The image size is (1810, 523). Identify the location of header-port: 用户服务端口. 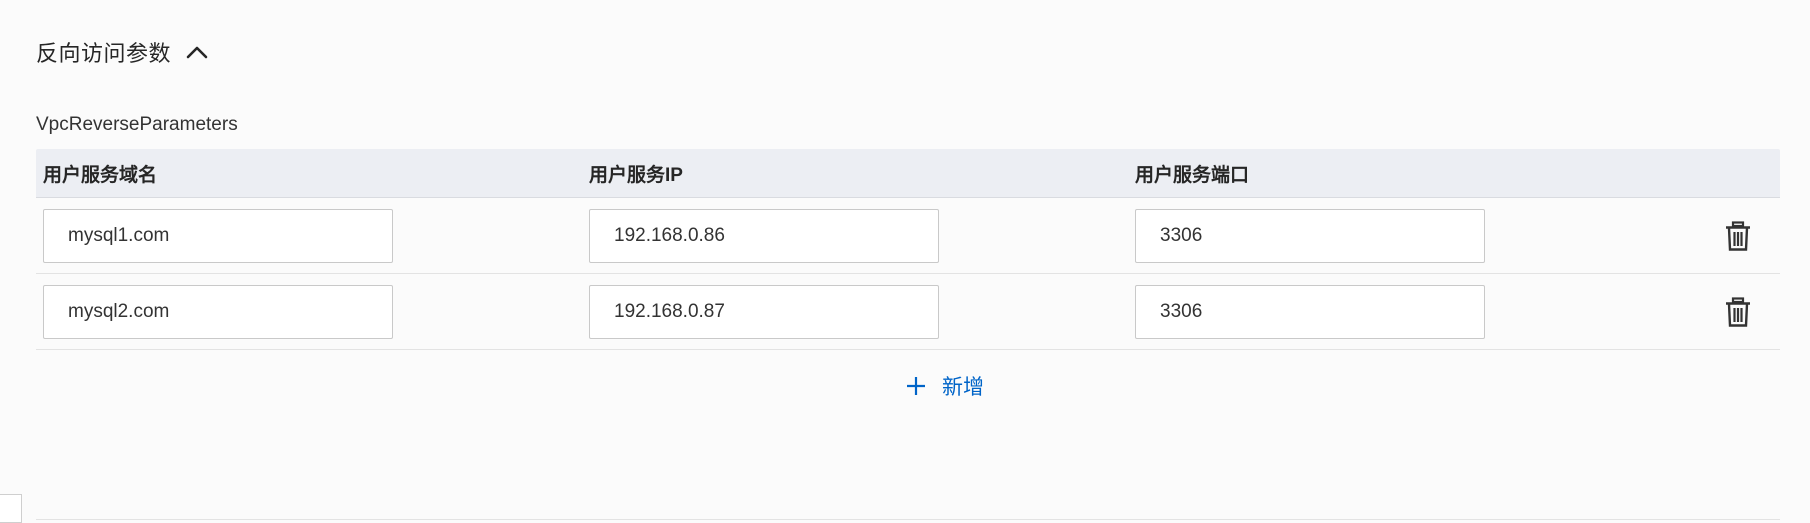
(1192, 175).